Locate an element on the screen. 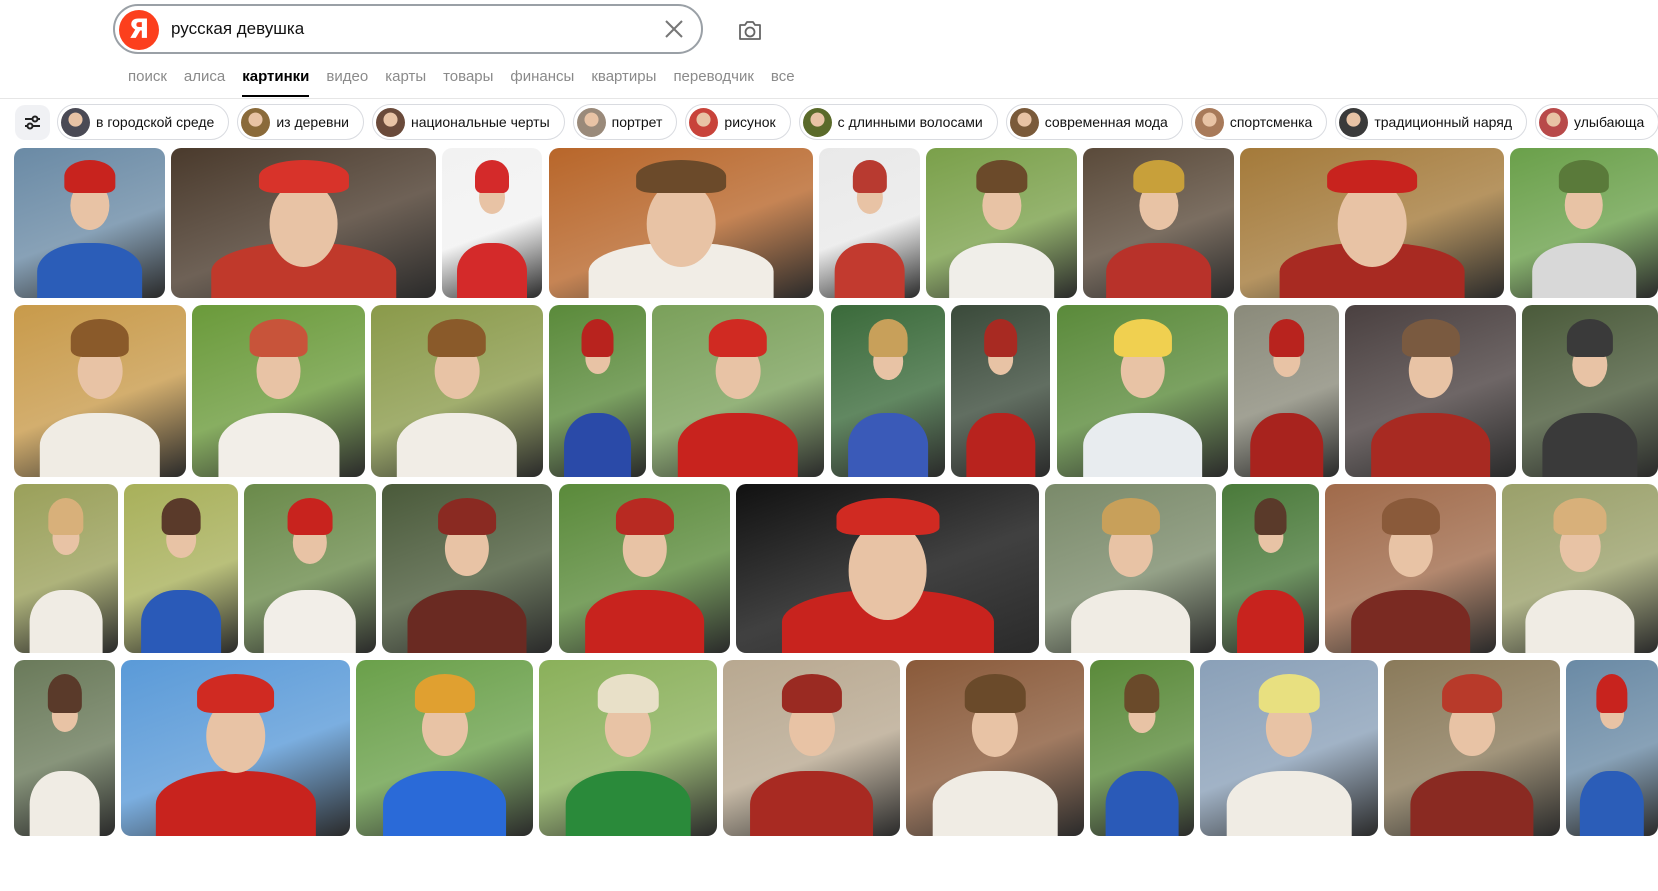  tab-images: картинки is located at coordinates (276, 82).